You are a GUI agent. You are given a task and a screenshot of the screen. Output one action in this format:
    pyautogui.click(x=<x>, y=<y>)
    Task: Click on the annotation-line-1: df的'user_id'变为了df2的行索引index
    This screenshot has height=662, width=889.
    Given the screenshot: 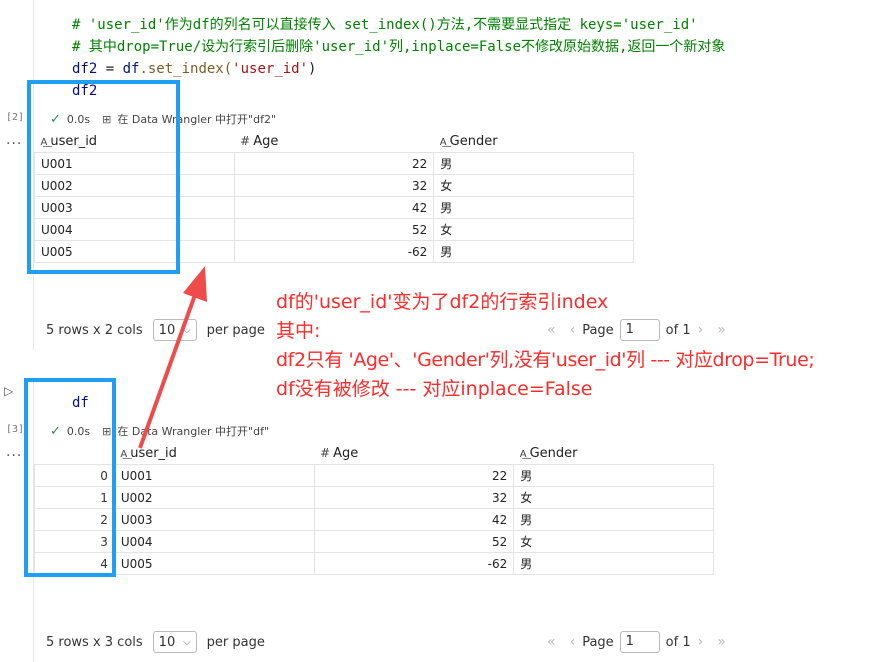 What is the action you would take?
    pyautogui.click(x=442, y=302)
    